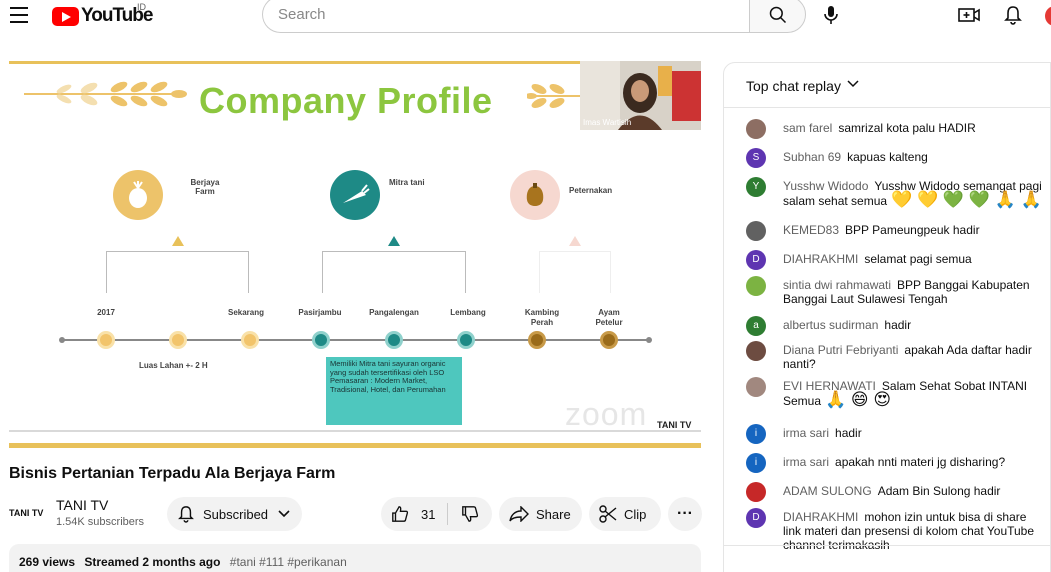 The image size is (1051, 572). I want to click on menu-icon, so click(19, 15).